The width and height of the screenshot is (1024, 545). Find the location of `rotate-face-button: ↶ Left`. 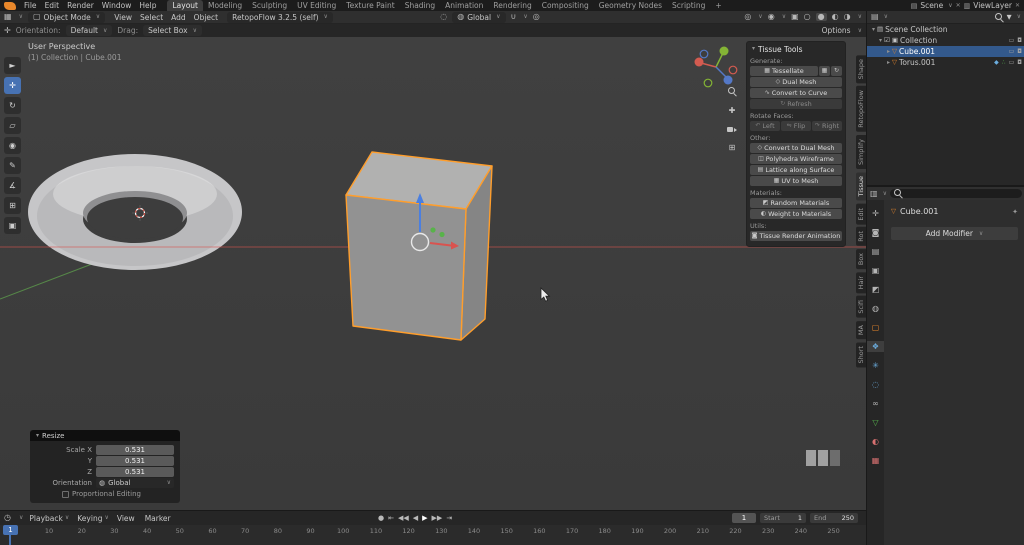

rotate-face-button: ↶ Left is located at coordinates (765, 126).